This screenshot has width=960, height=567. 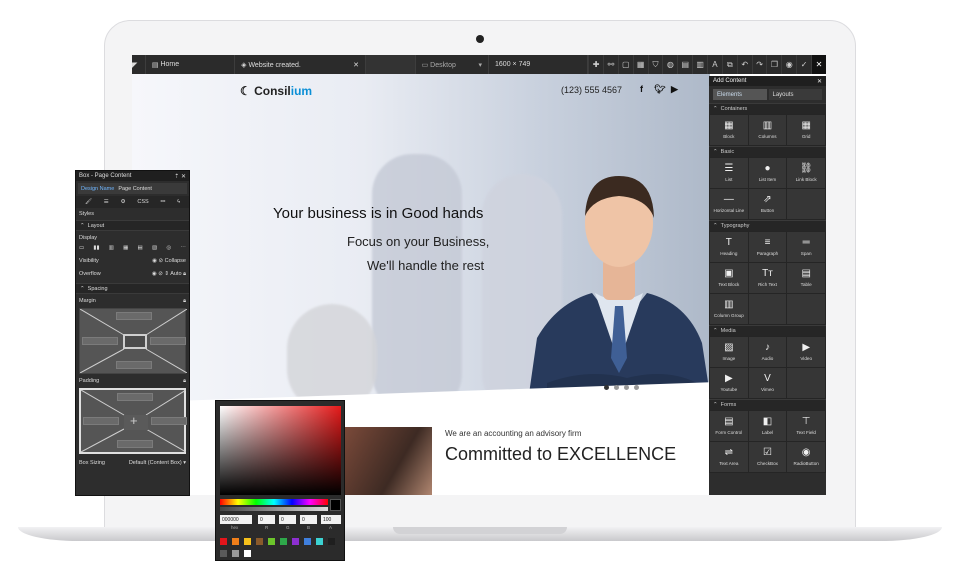 What do you see at coordinates (655, 64) in the screenshot?
I see `shield-icon: ⛉` at bounding box center [655, 64].